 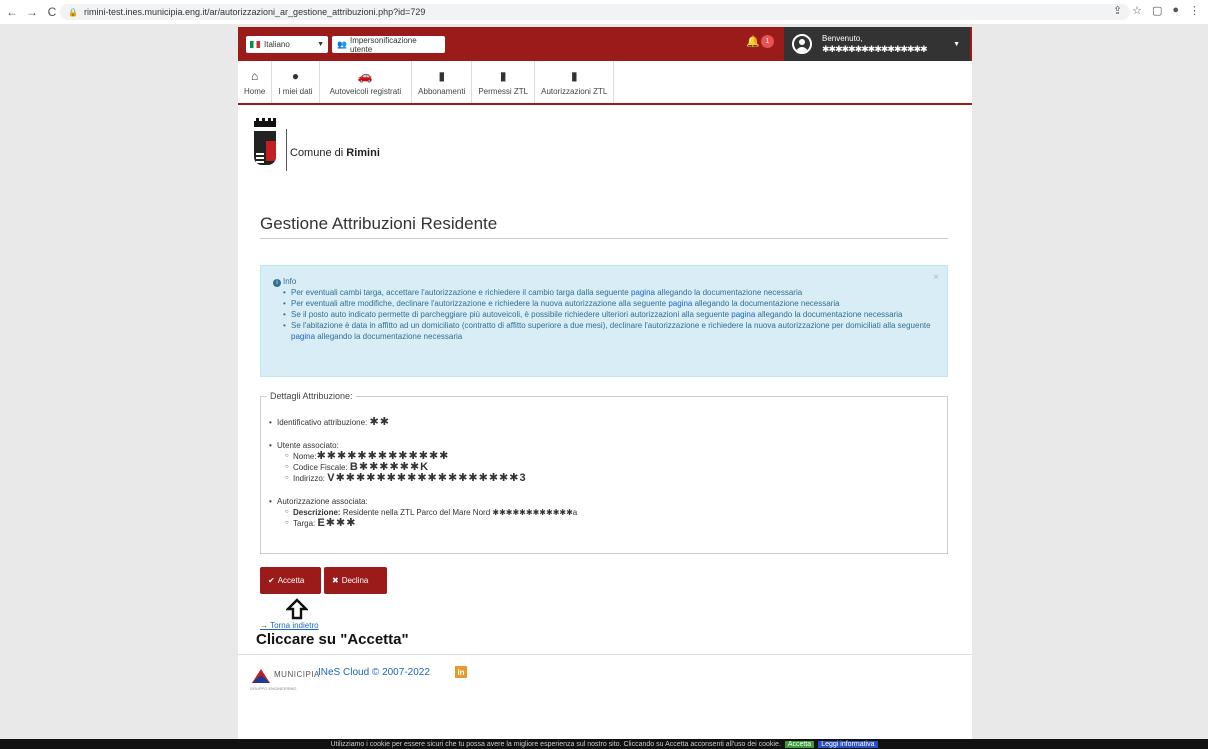 I want to click on municipia-subtext: GRUPPO ENGINEERING, so click(x=273, y=688).